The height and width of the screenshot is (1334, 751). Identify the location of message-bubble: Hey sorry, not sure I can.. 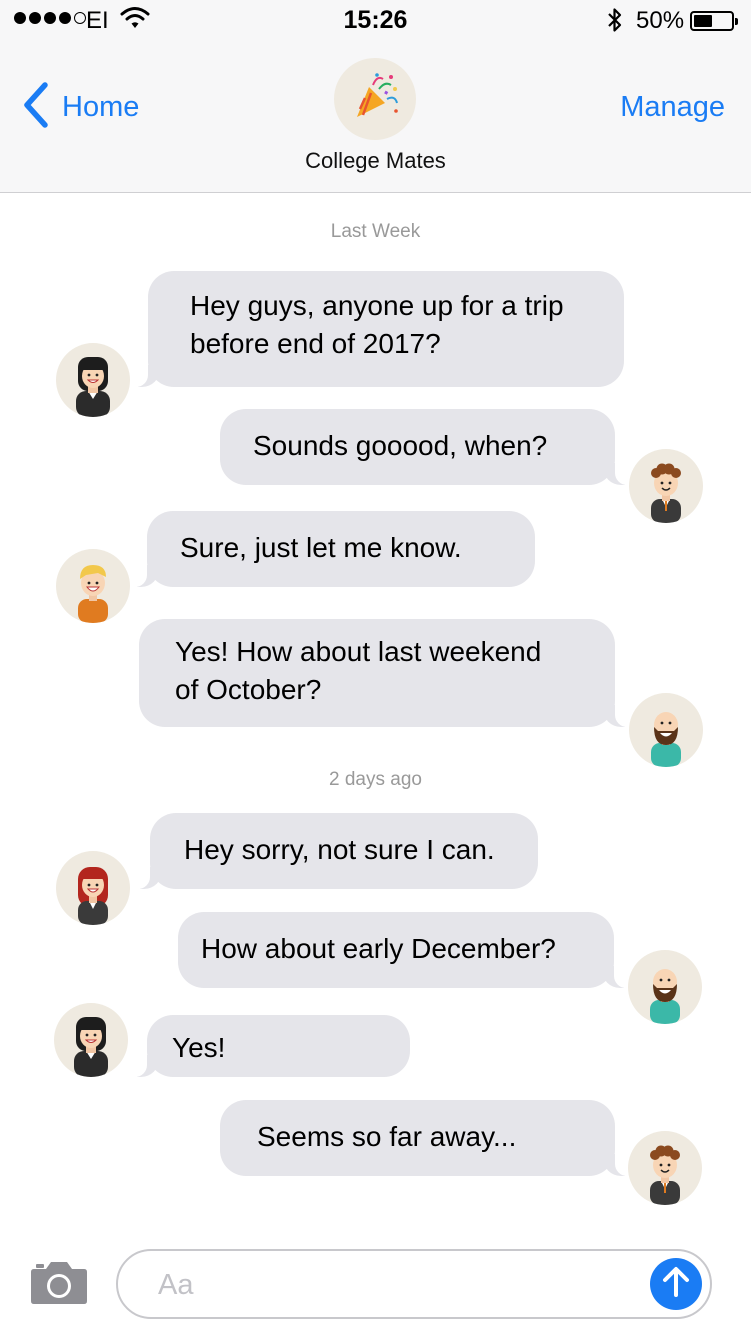
(334, 851).